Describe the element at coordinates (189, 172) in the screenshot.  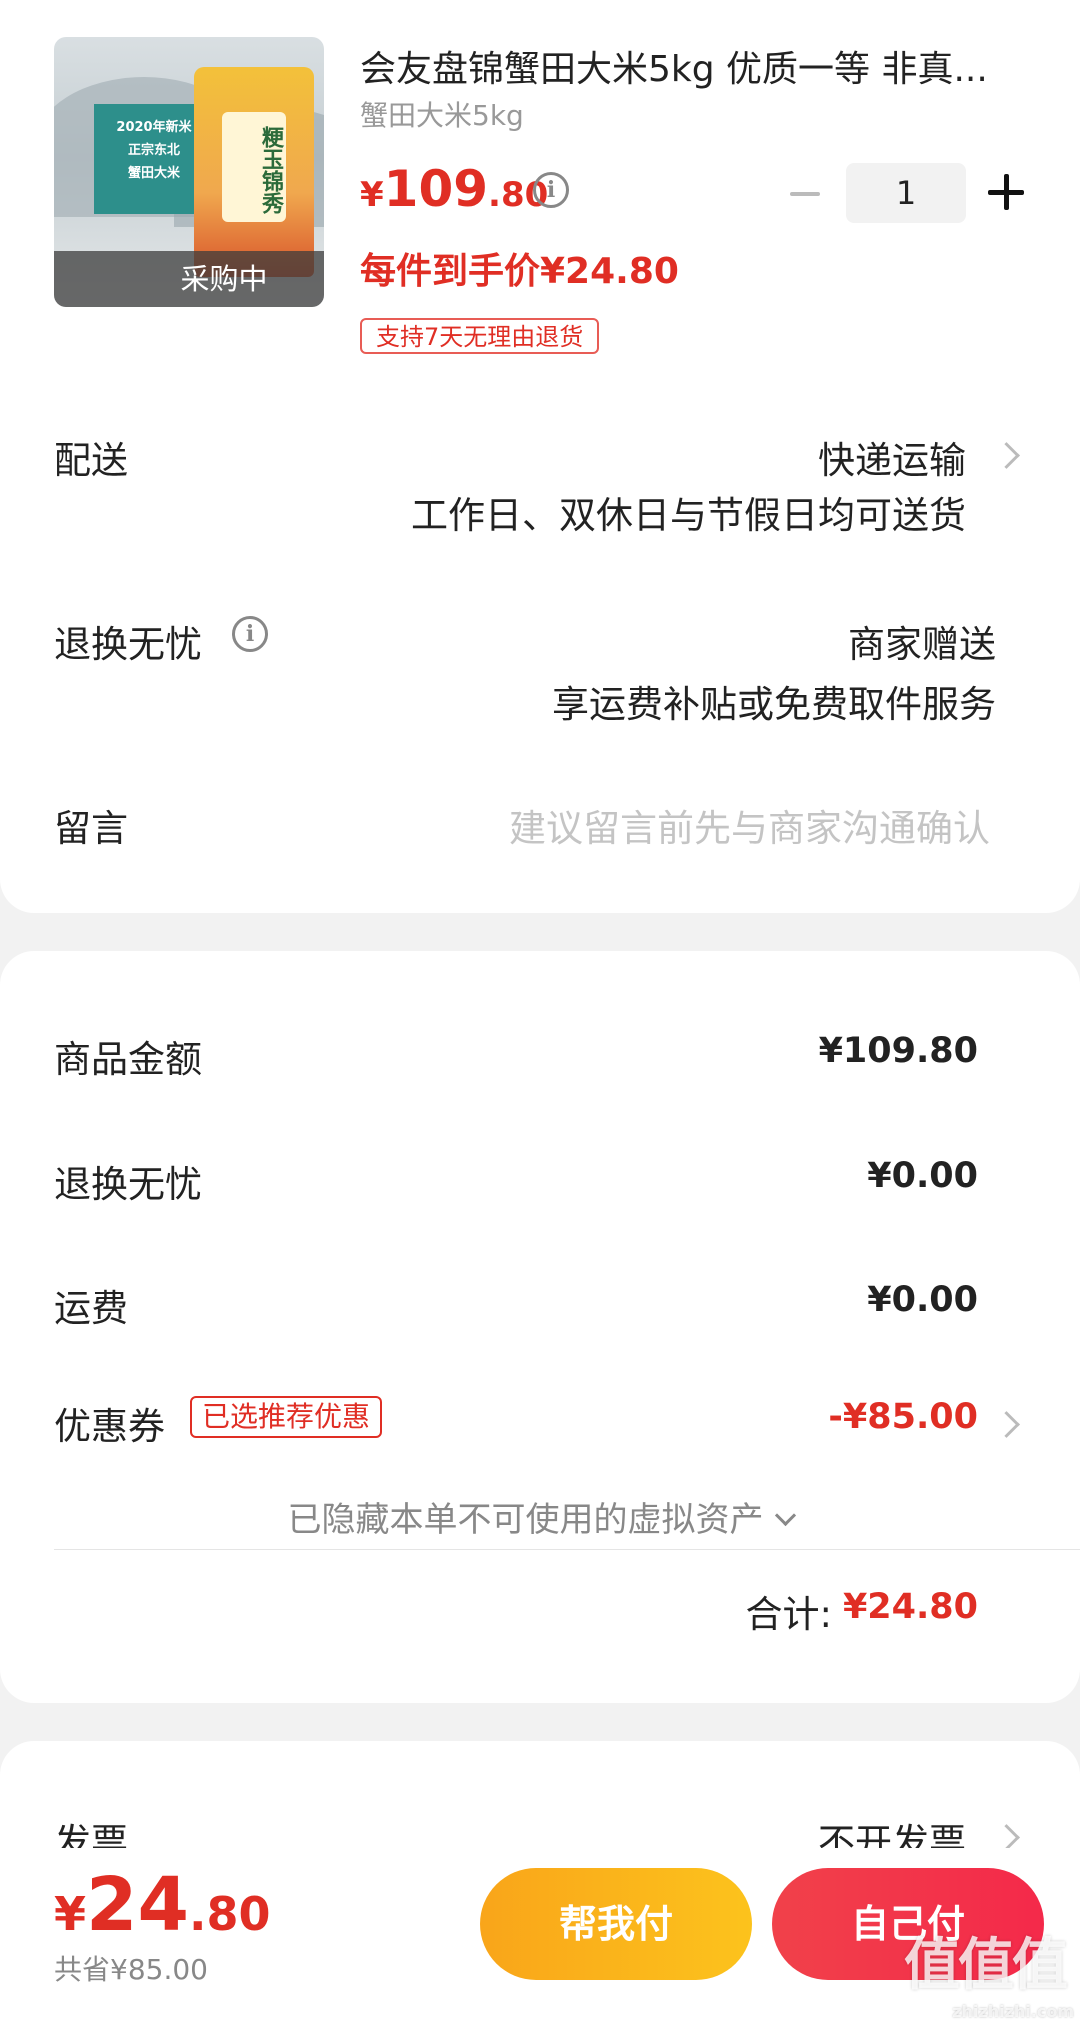
I see `product-thumbnail: 2020年新米 正宗东北 蟹田大米 粳玉锦秀 采购中` at that location.